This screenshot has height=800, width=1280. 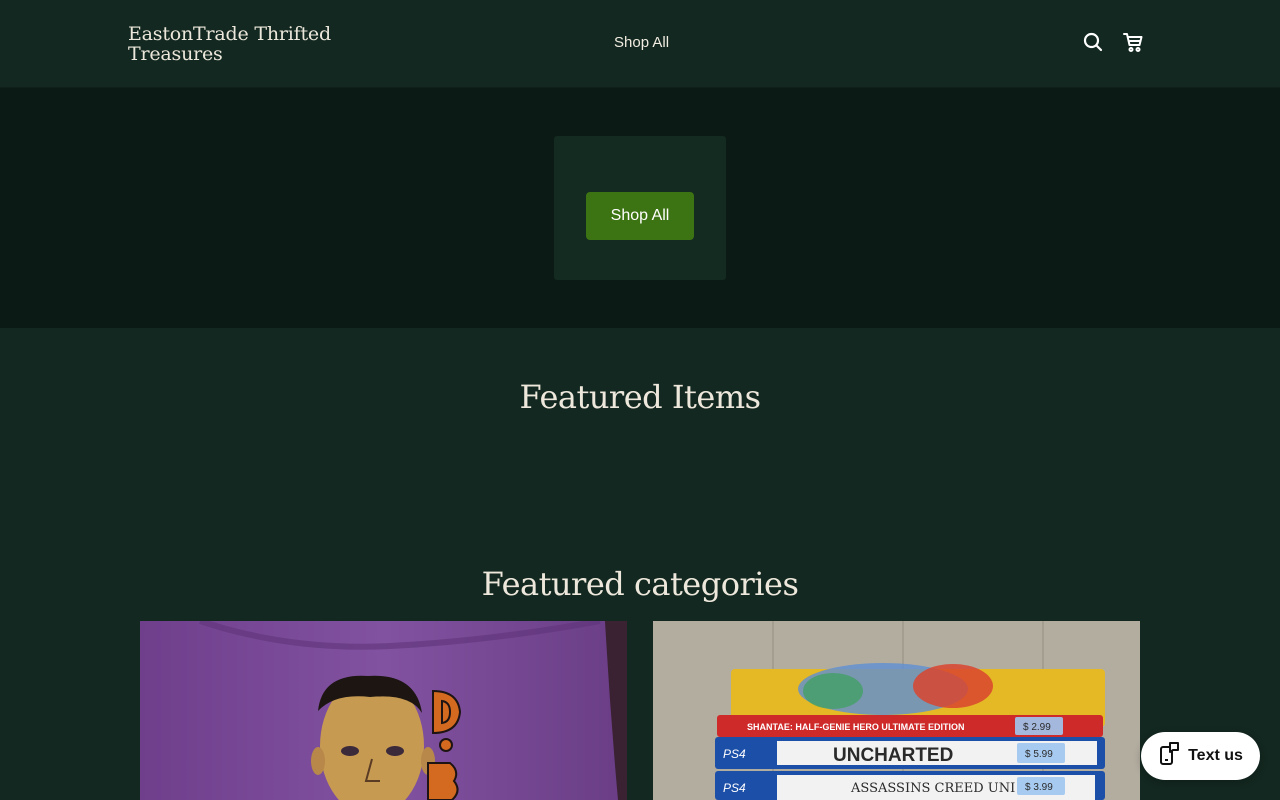 I want to click on hero-card: Shop All, so click(x=640, y=208).